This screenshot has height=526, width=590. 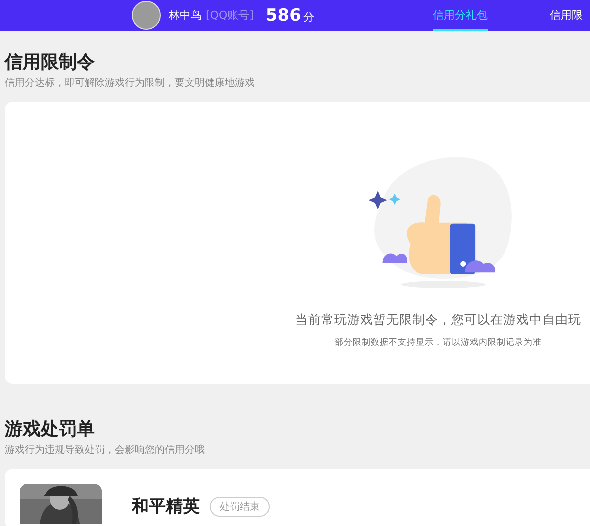 I want to click on game-name: 和平精英, so click(x=166, y=507).